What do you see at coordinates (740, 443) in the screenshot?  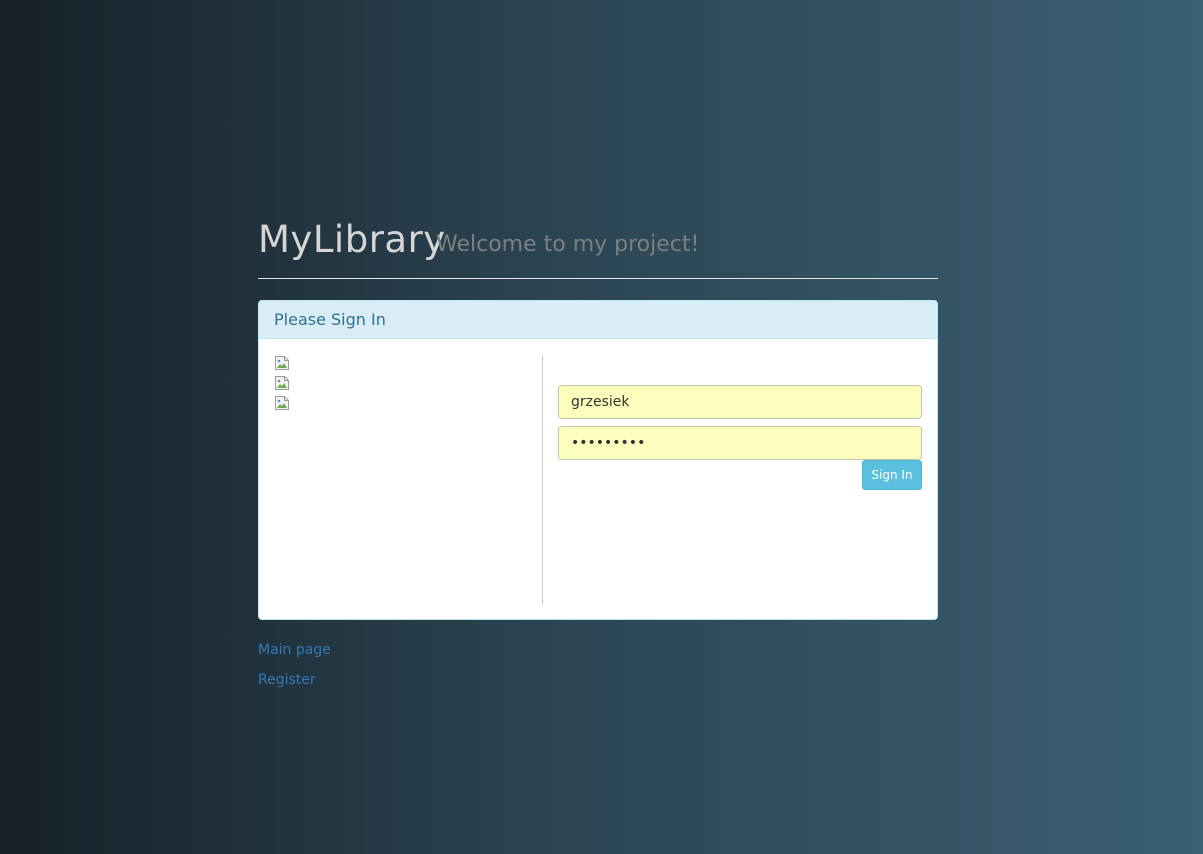 I see `password-field` at bounding box center [740, 443].